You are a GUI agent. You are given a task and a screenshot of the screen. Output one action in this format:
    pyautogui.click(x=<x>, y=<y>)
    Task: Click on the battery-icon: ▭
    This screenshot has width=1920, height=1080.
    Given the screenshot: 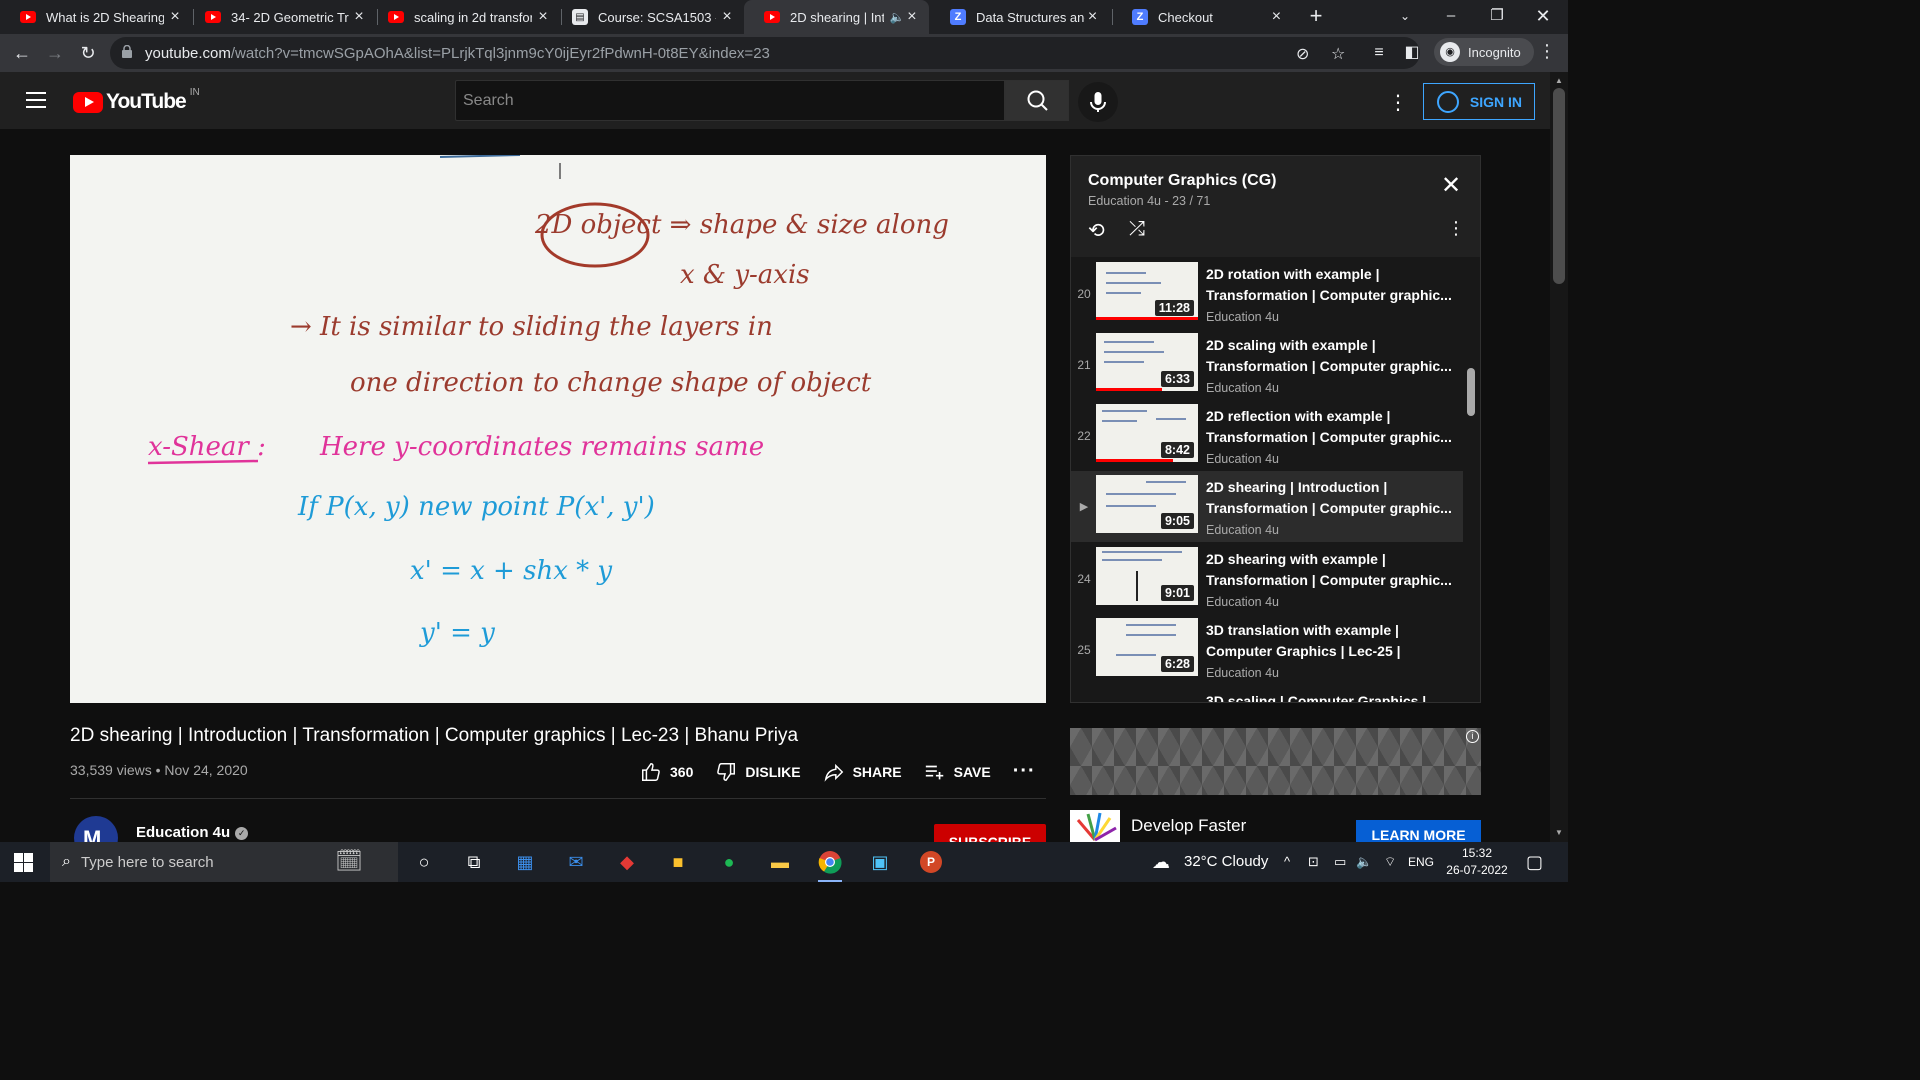 What is the action you would take?
    pyautogui.click(x=1340, y=862)
    